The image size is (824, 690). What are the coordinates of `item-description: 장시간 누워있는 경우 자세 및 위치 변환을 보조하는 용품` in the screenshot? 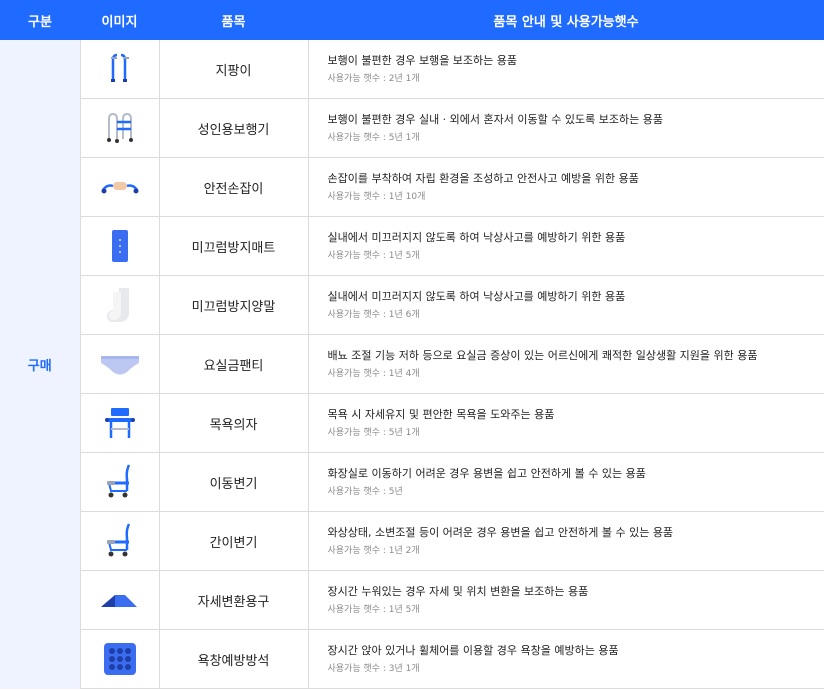 It's located at (458, 591).